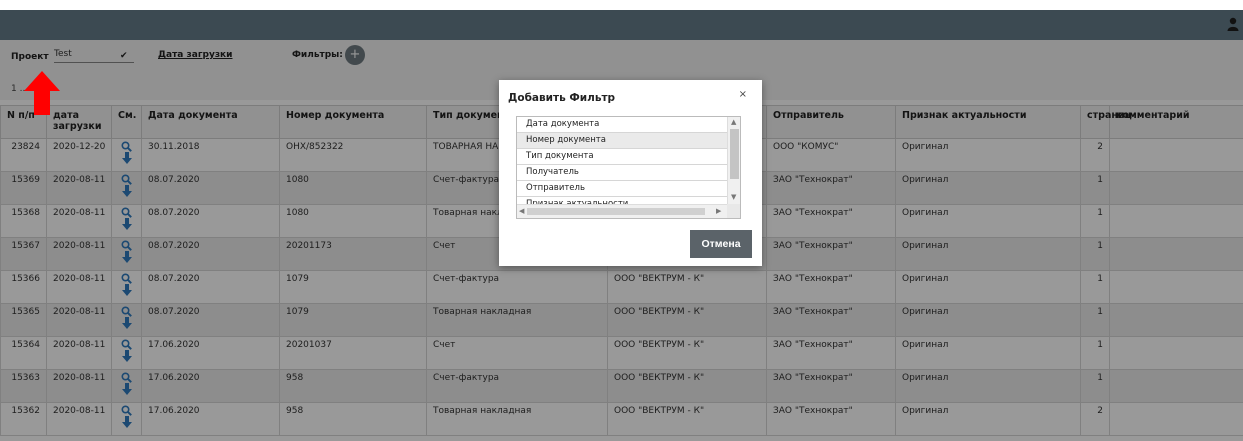 This screenshot has height=441, width=1243. I want to click on user-icon, so click(1233, 24).